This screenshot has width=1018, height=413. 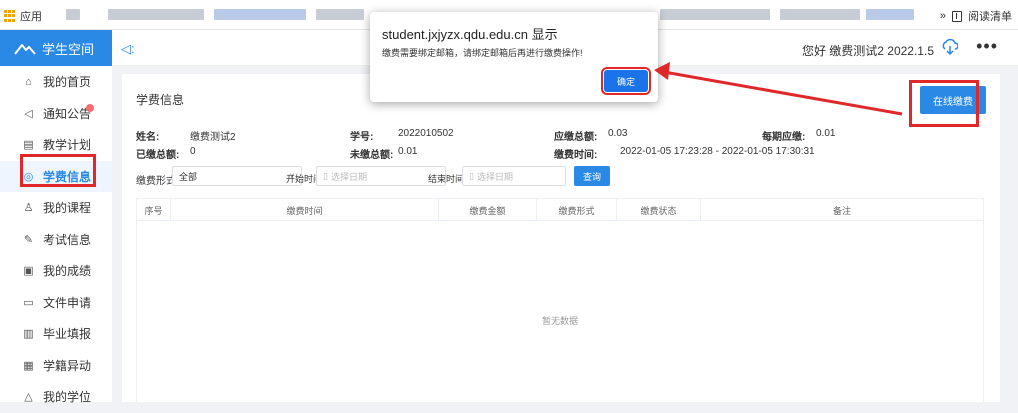 I want to click on sidebar-item-degree: △ 我的学位, so click(x=56, y=397).